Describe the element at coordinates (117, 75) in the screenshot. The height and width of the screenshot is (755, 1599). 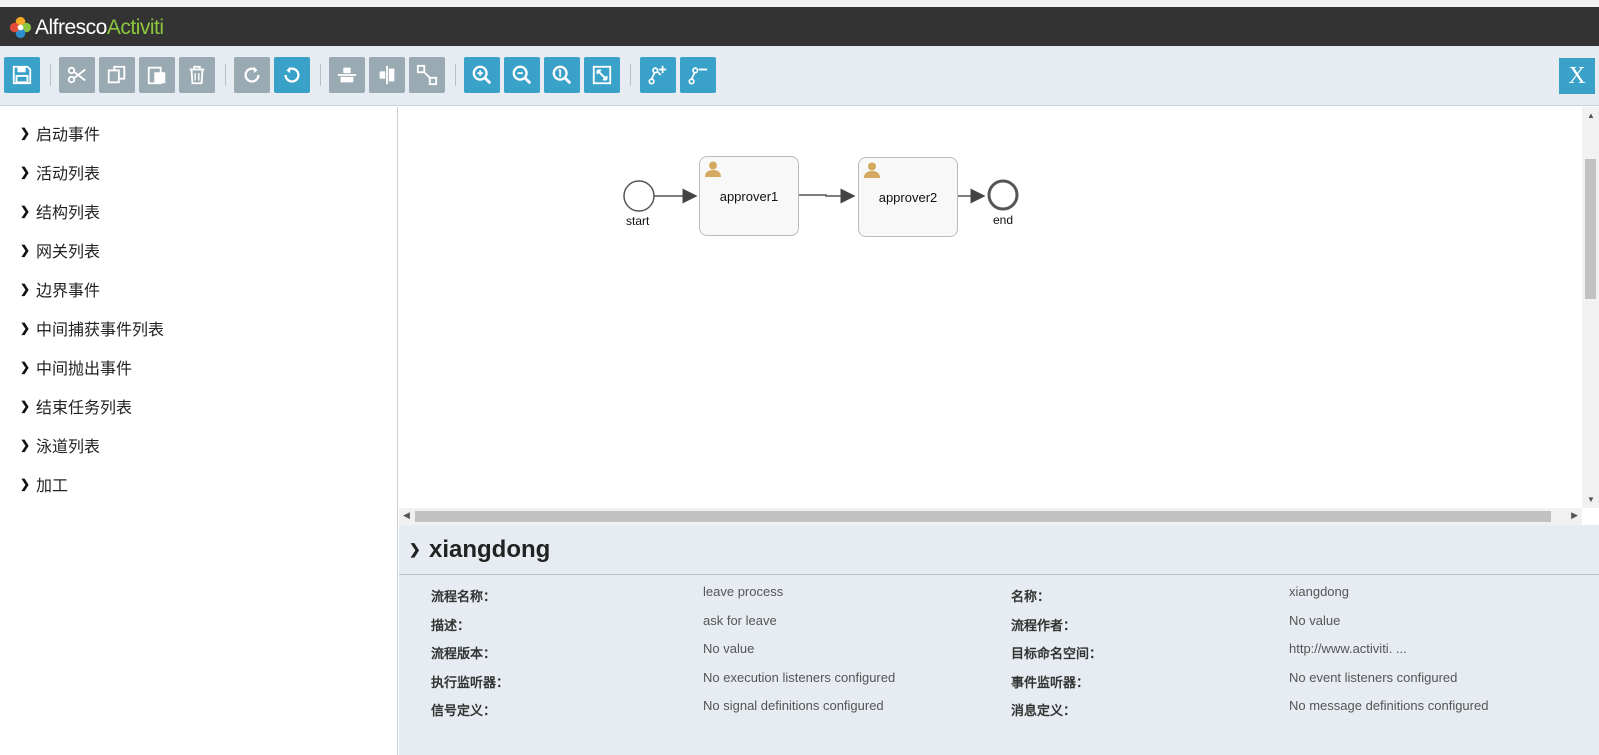
I see `copy-button` at that location.